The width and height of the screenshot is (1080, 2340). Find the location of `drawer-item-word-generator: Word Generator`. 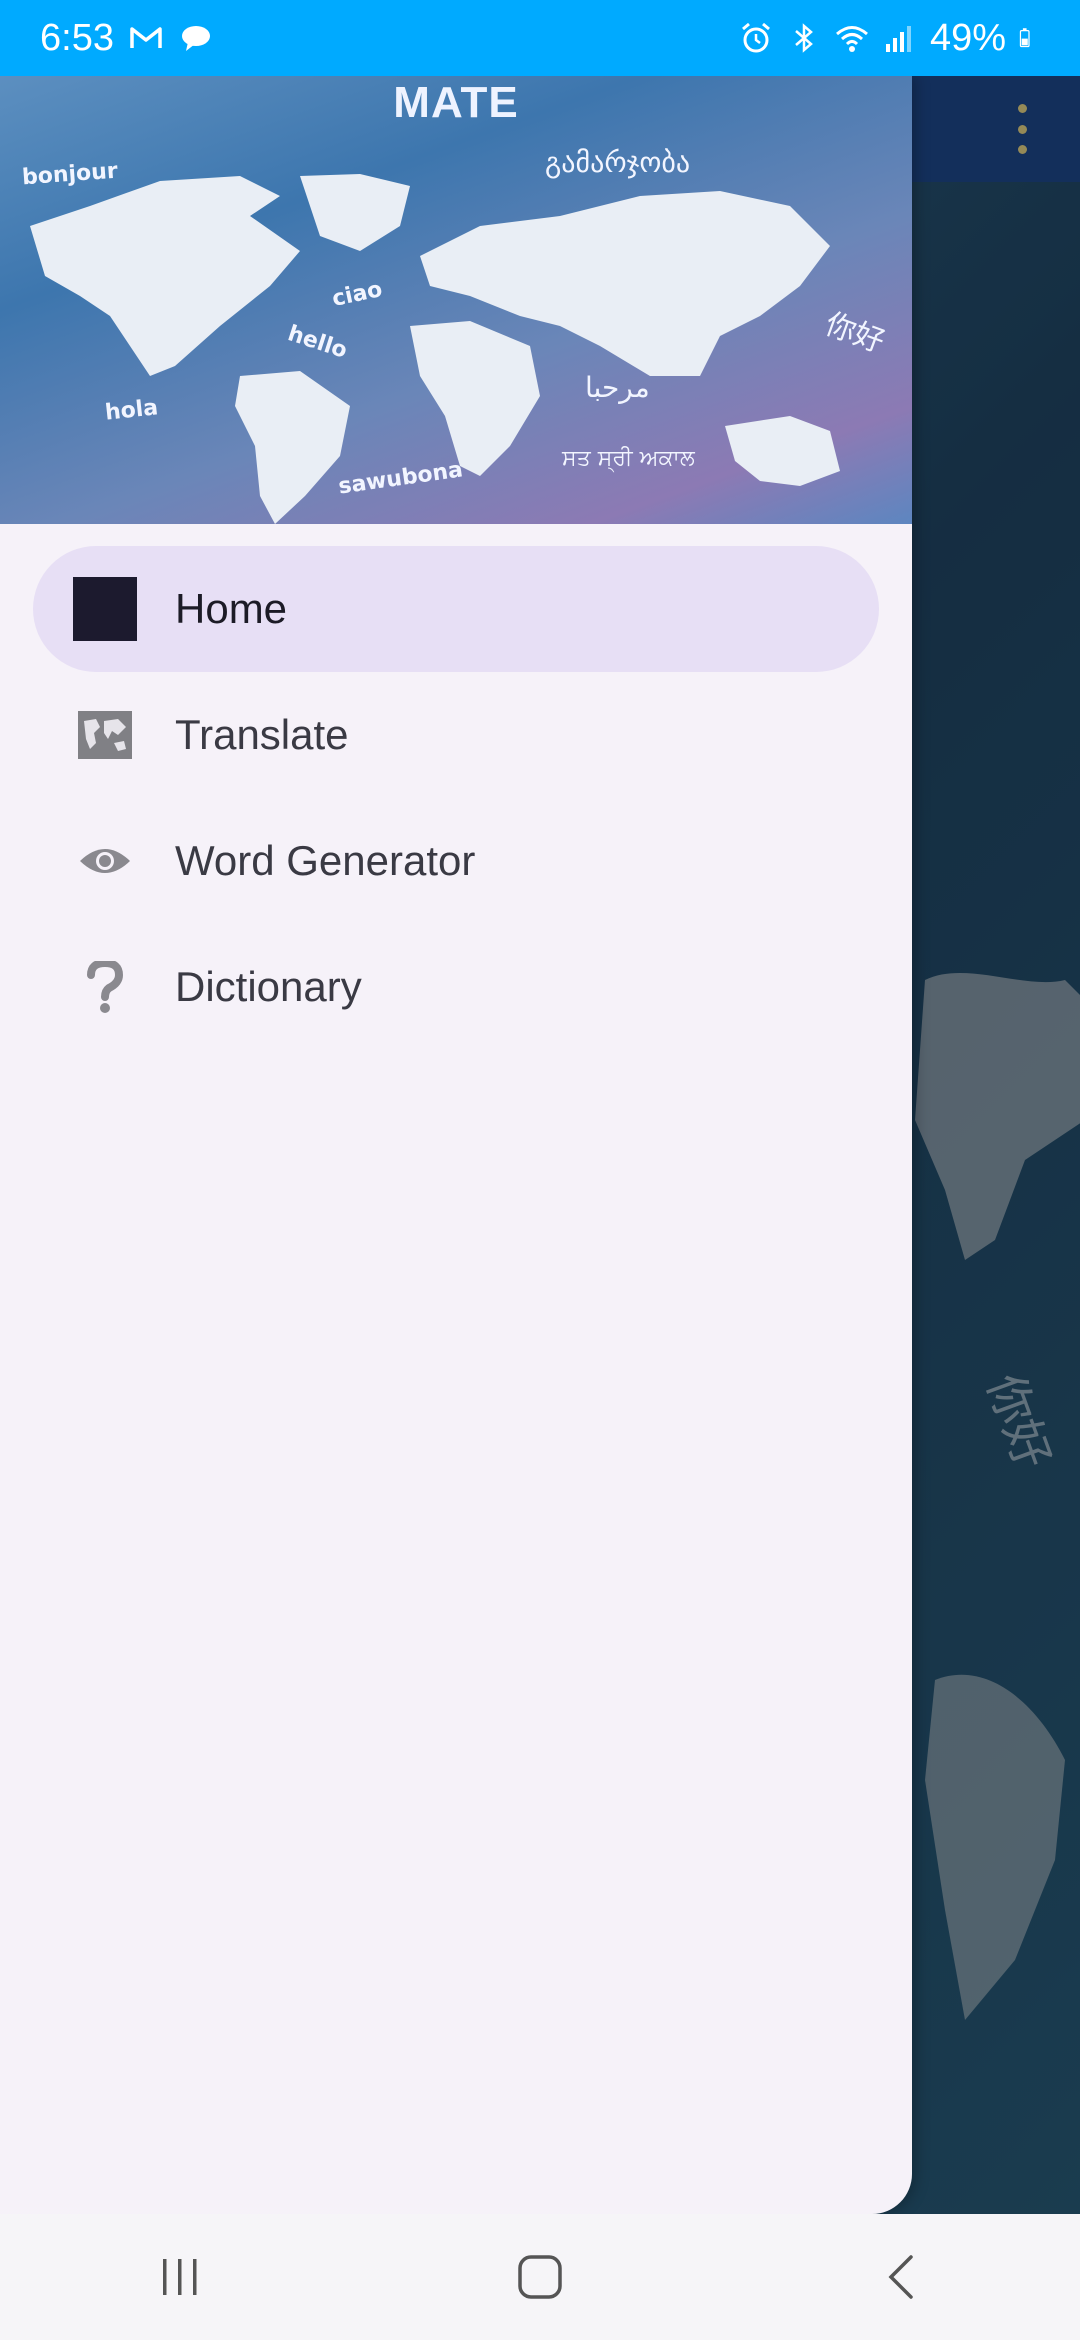

drawer-item-word-generator: Word Generator is located at coordinates (456, 861).